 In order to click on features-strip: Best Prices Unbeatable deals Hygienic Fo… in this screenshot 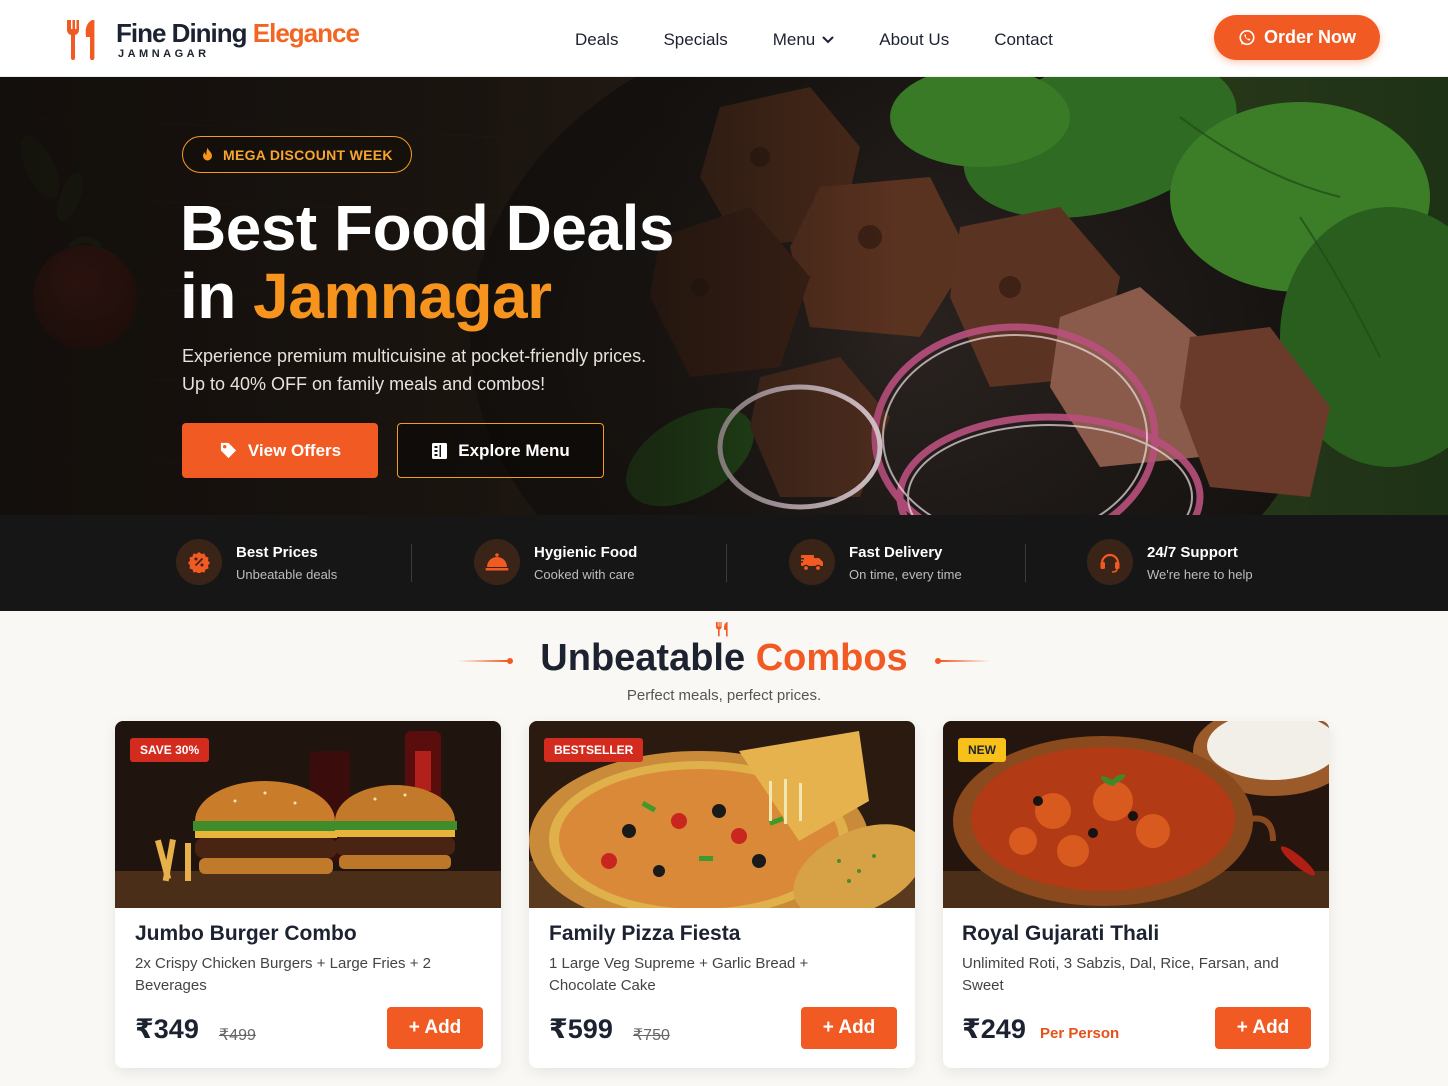, I will do `click(724, 563)`.